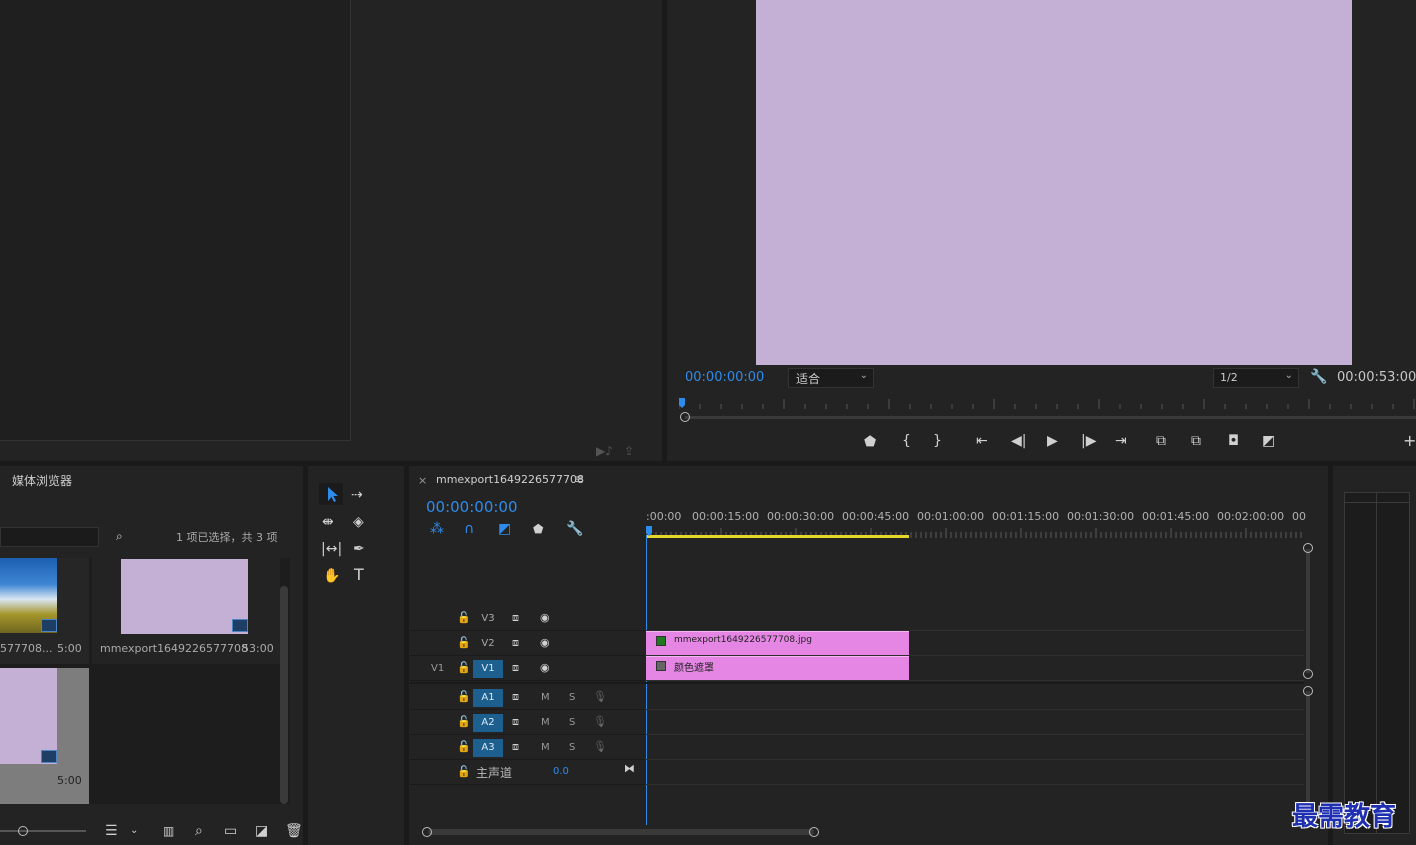  Describe the element at coordinates (1050, 417) in the screenshot. I see `program-scroll-track` at that location.